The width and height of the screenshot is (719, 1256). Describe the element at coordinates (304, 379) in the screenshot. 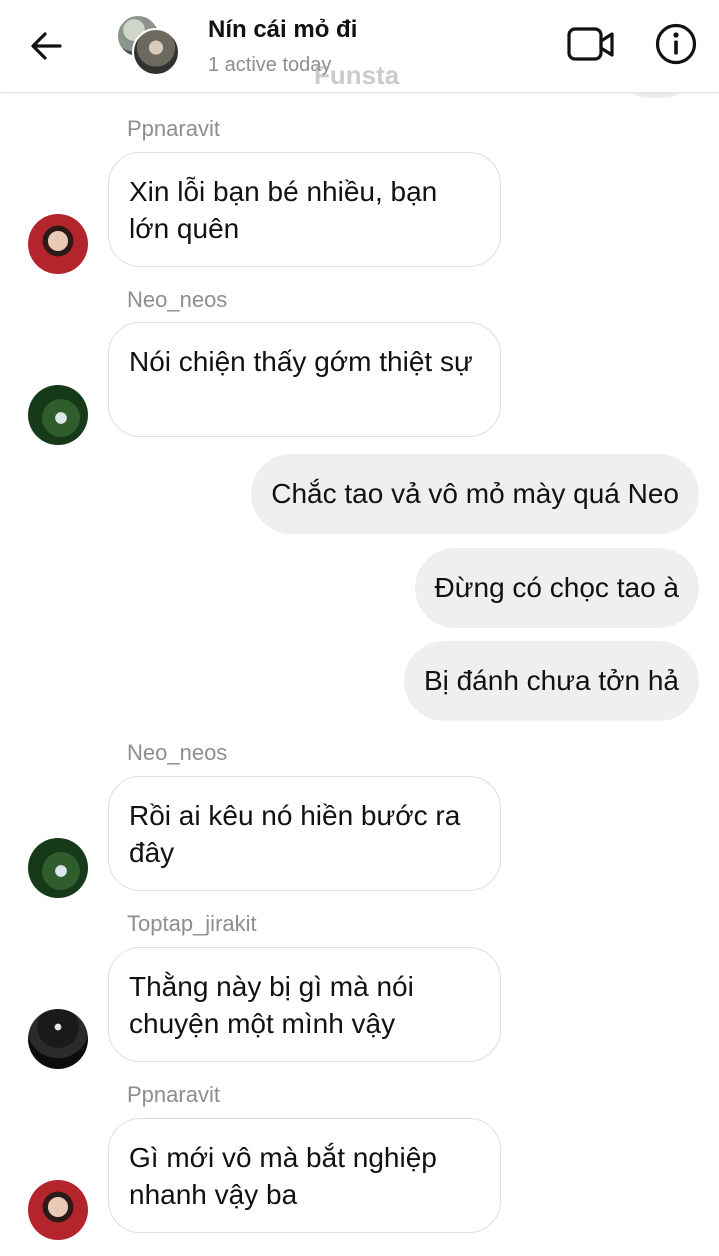

I see `incoming-message-bubble: Nói chiện thấy gớm thiệt sự` at that location.